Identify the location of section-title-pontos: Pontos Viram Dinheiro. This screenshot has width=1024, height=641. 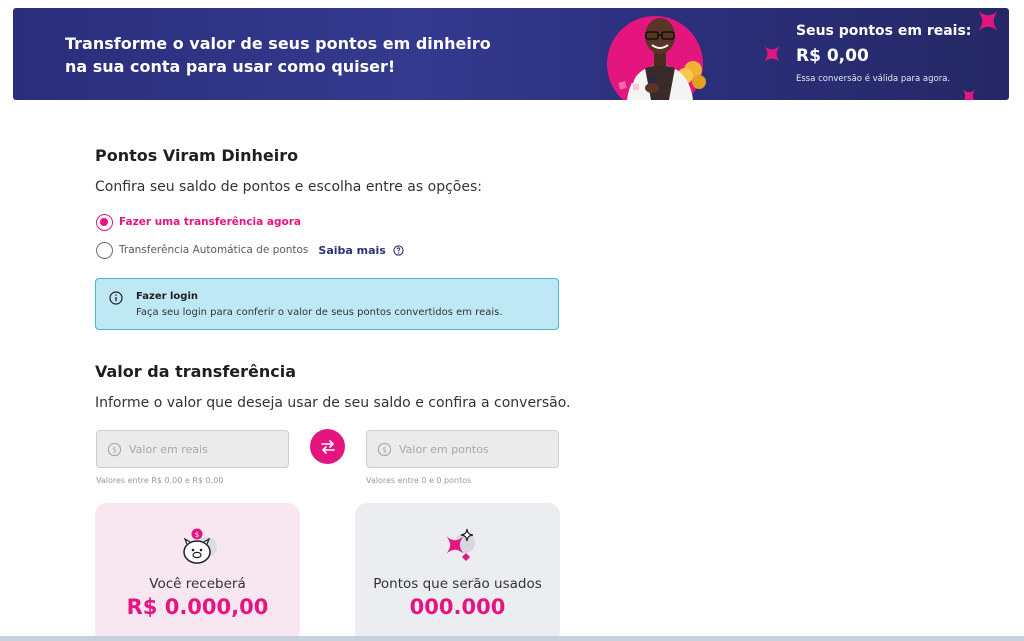
(197, 155).